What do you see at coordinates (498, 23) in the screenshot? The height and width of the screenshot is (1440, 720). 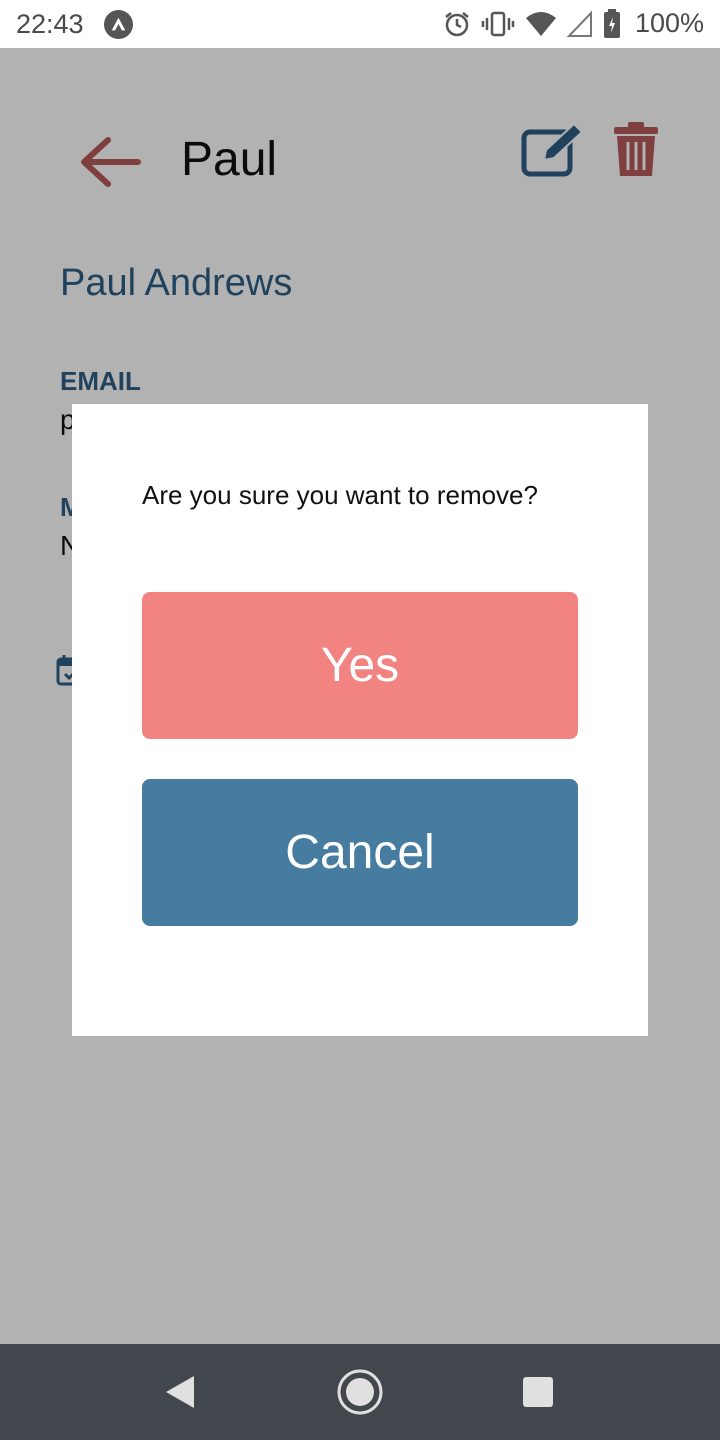 I see `vibrate-icon` at bounding box center [498, 23].